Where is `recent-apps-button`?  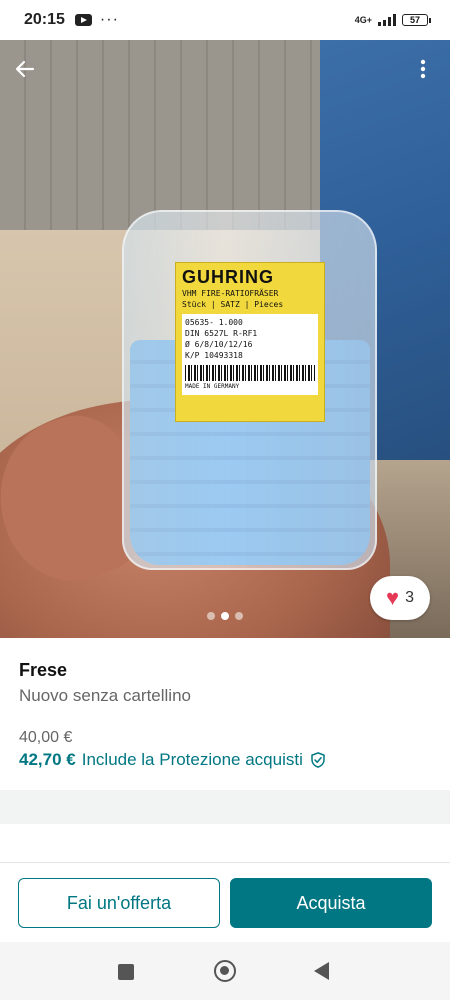
recent-apps-button is located at coordinates (126, 972).